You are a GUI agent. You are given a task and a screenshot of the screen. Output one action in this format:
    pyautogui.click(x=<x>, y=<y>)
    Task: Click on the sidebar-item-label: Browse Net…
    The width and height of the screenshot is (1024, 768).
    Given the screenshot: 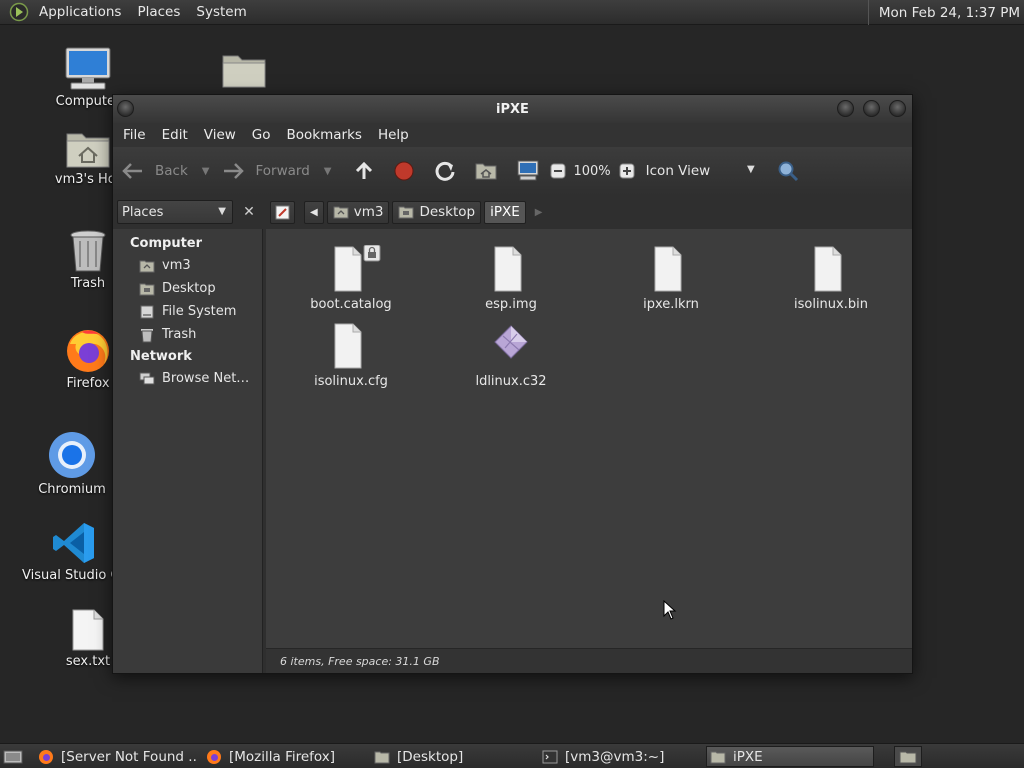 What is the action you would take?
    pyautogui.click(x=206, y=378)
    